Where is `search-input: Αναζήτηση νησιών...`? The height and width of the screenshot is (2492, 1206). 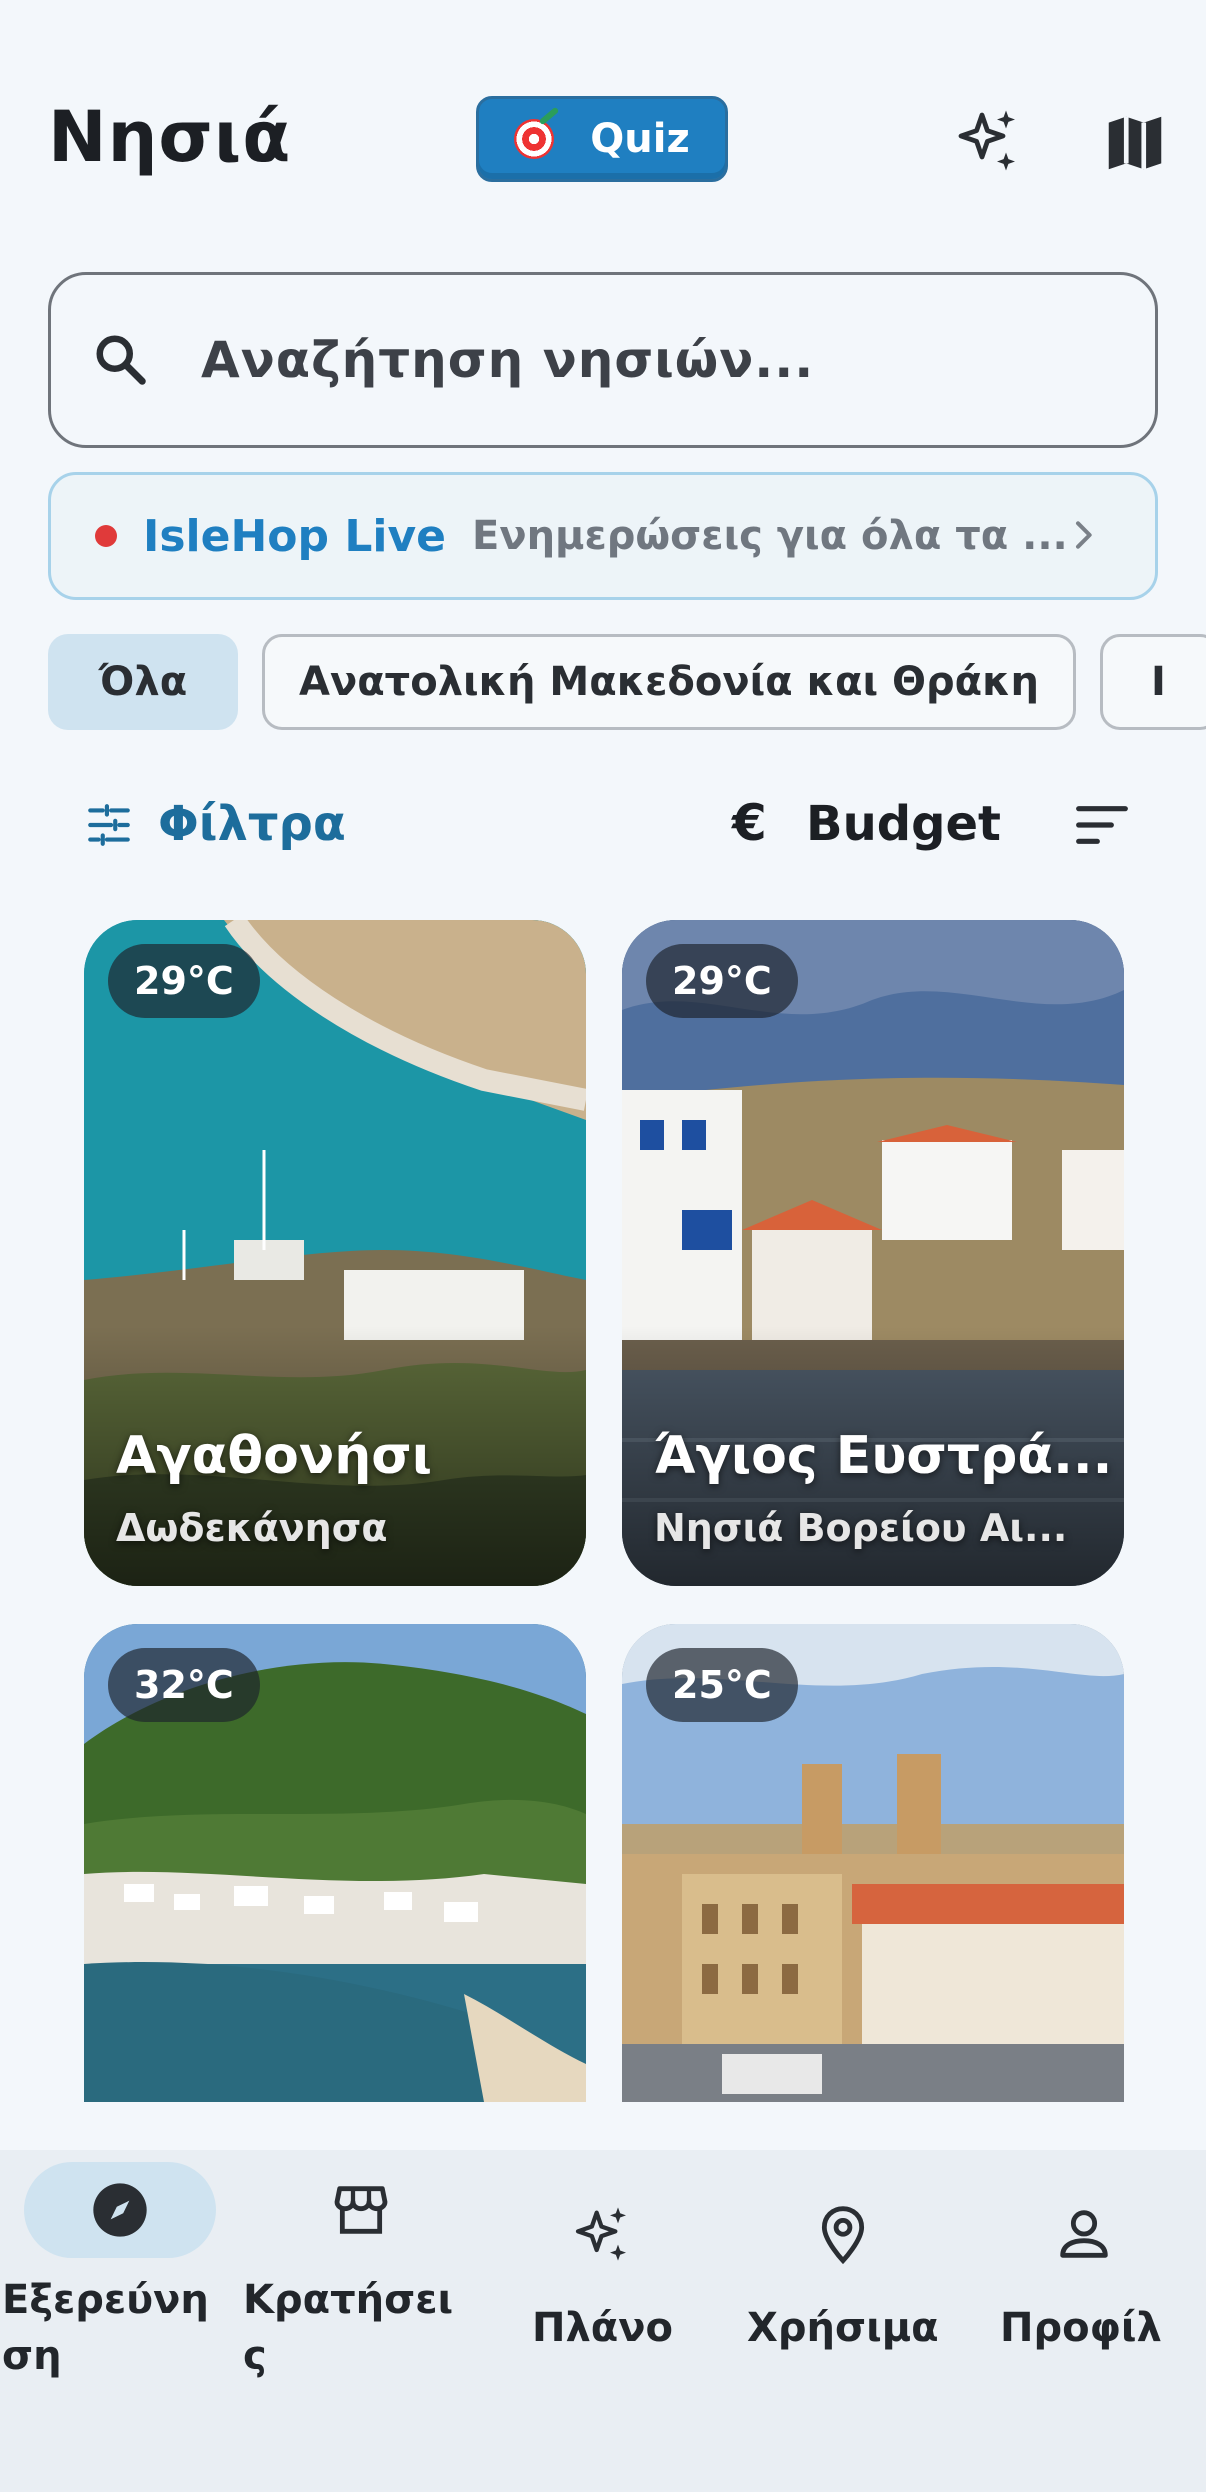
search-input: Αναζήτηση νησιών... is located at coordinates (603, 360).